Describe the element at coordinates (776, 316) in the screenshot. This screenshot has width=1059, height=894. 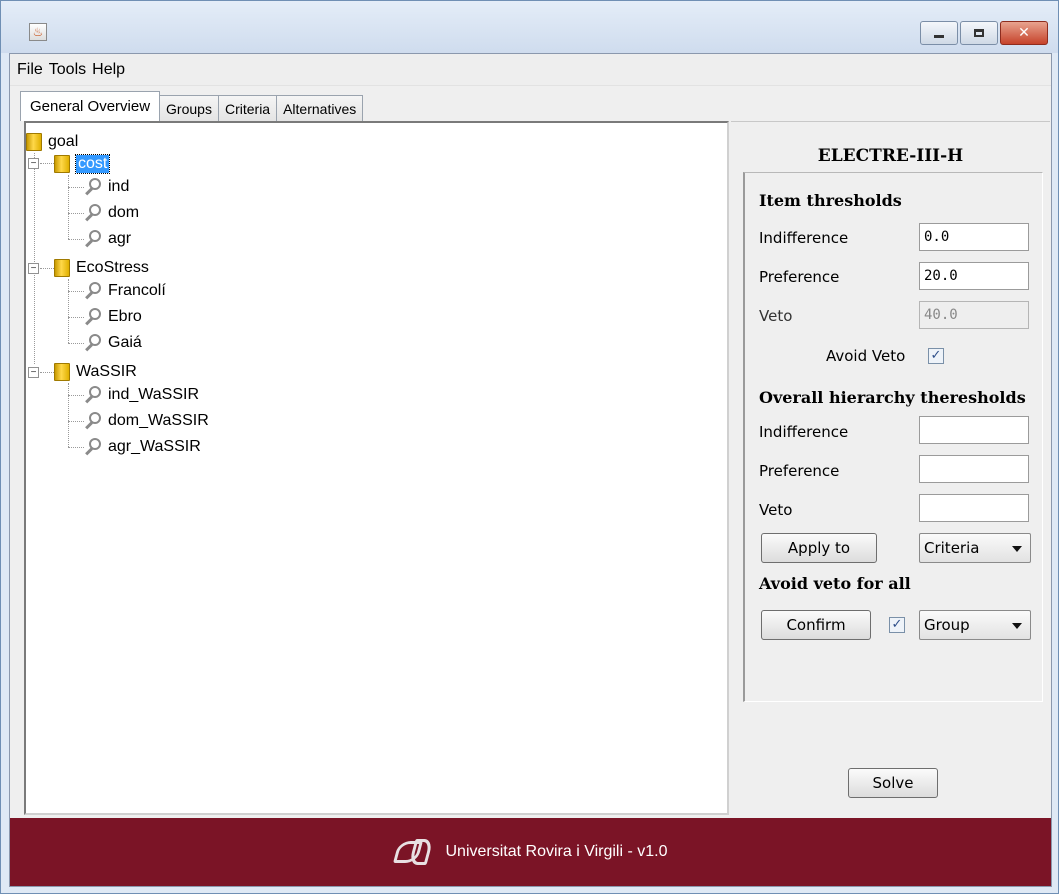
I see `item-veto-label: Veto` at that location.